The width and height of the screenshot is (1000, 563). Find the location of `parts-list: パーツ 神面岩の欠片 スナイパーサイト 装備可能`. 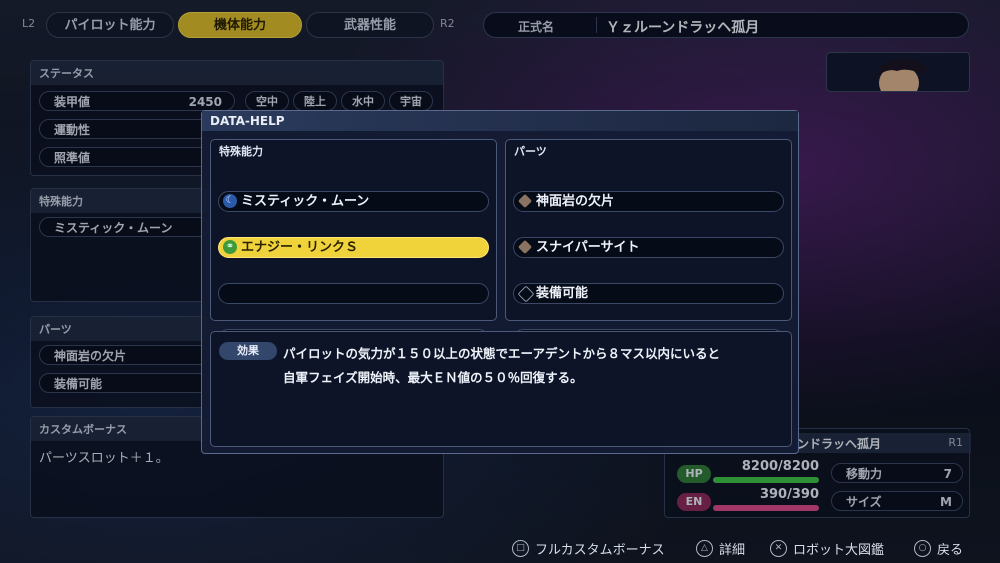

parts-list: パーツ 神面岩の欠片 スナイパーサイト 装備可能 is located at coordinates (648, 244).